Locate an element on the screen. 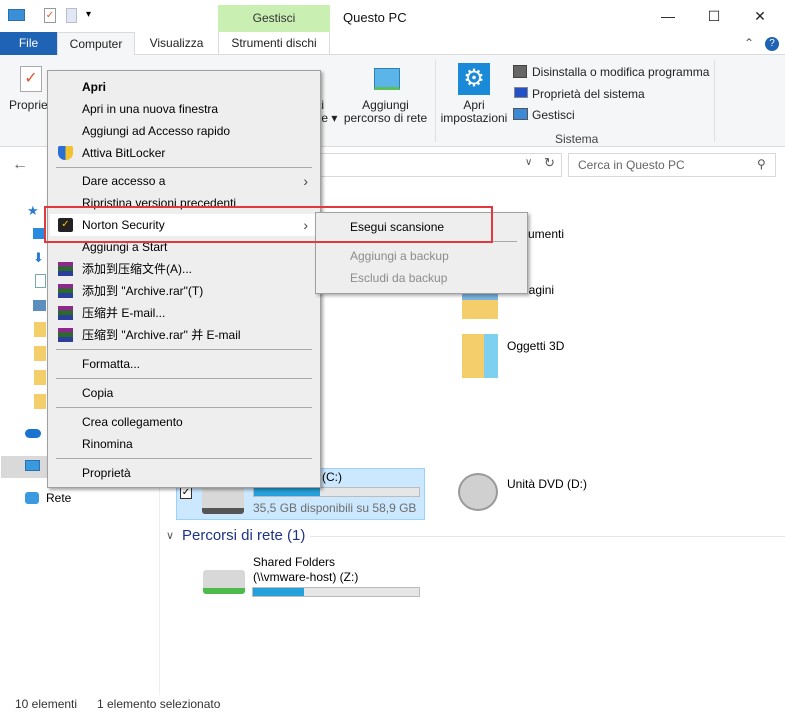 Image resolution: width=785 pixels, height=717 pixels. menu-item-aggiungi-accesso-rapido: Aggiungi ad Accesso rapido is located at coordinates (184, 131).